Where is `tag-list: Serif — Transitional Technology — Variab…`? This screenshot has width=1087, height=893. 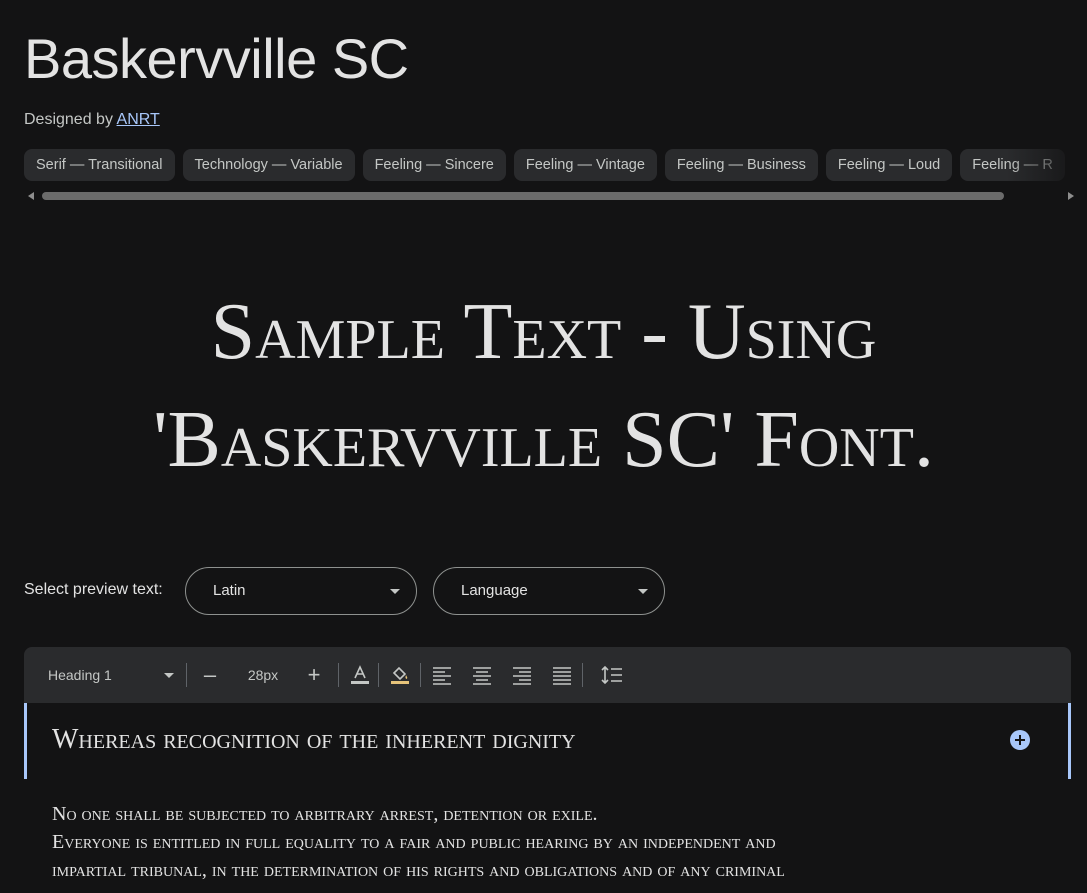 tag-list: Serif — Transitional Technology — Variab… is located at coordinates (555, 166).